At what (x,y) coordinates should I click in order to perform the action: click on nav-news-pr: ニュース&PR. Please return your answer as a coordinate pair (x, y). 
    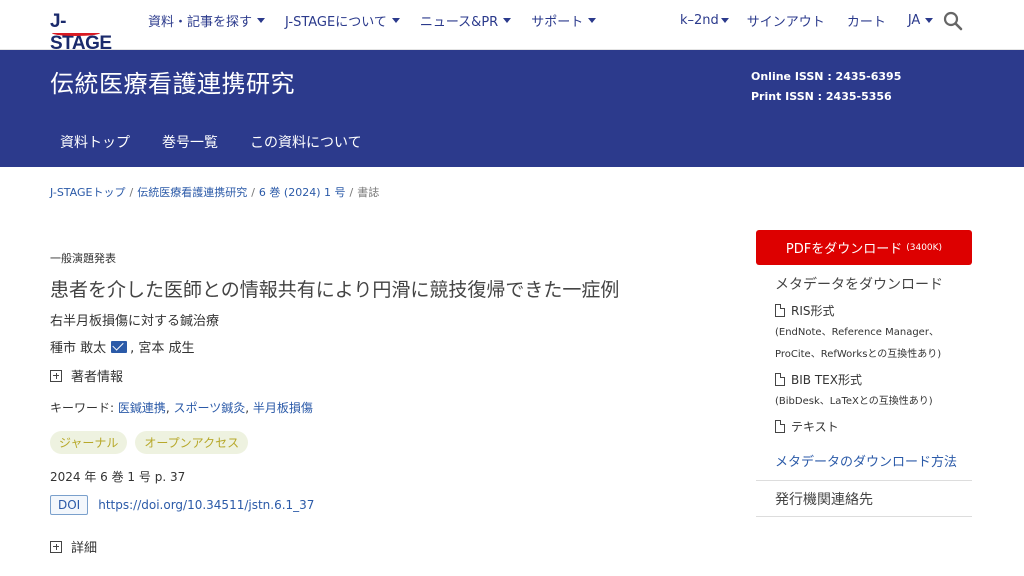
    Looking at the image, I should click on (465, 20).